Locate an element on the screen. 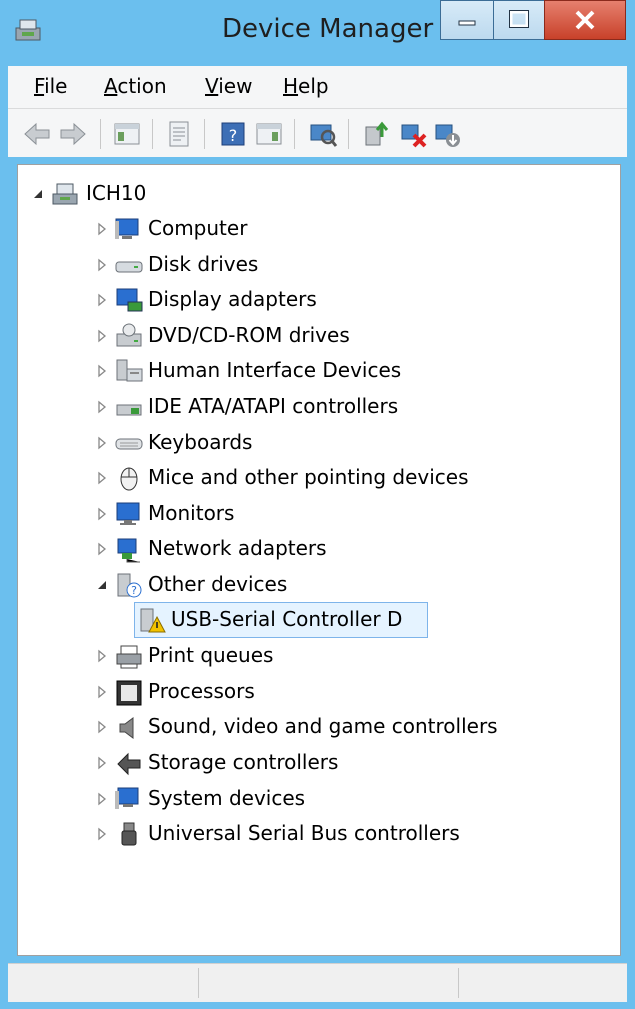  help-icon: ? is located at coordinates (233, 134).